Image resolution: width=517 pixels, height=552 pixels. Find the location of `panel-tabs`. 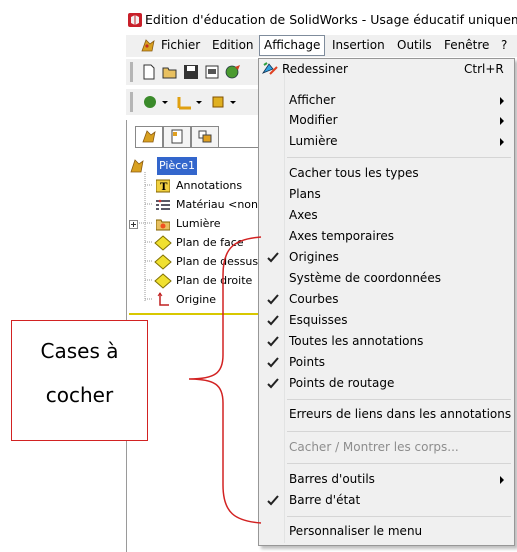

panel-tabs is located at coordinates (197, 137).